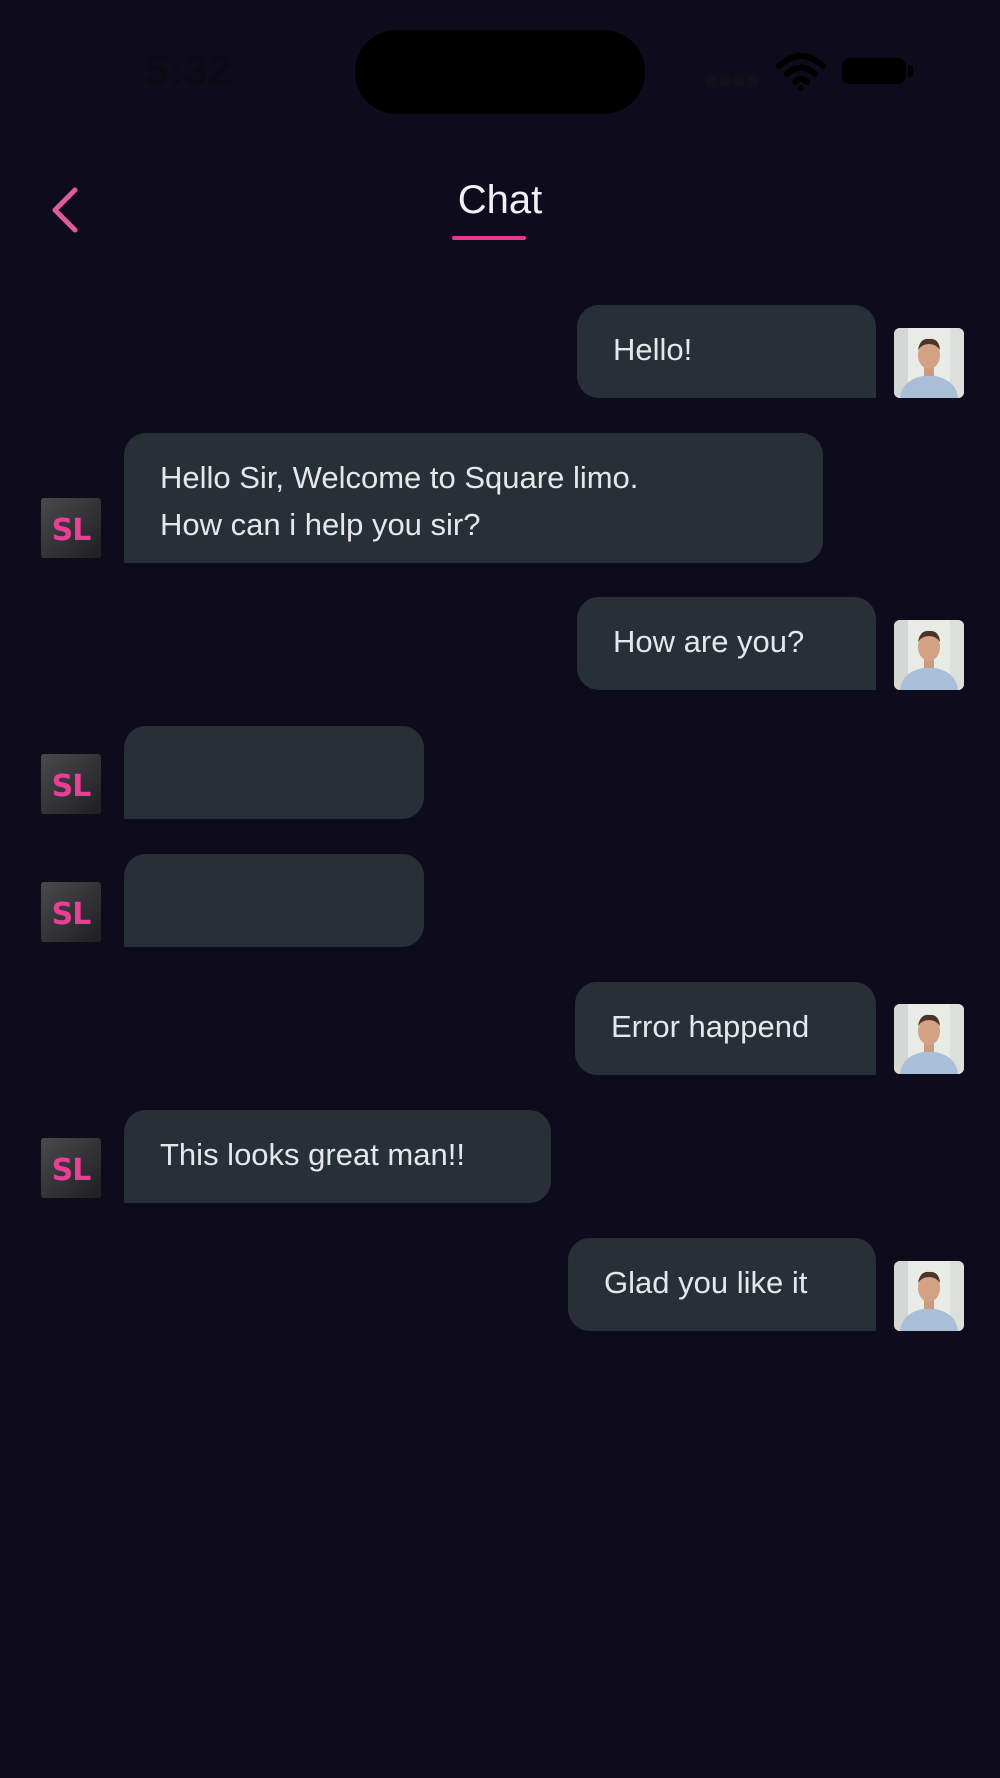 This screenshot has width=1000, height=1778. Describe the element at coordinates (706, 1282) in the screenshot. I see `message-text: Glad you like it` at that location.